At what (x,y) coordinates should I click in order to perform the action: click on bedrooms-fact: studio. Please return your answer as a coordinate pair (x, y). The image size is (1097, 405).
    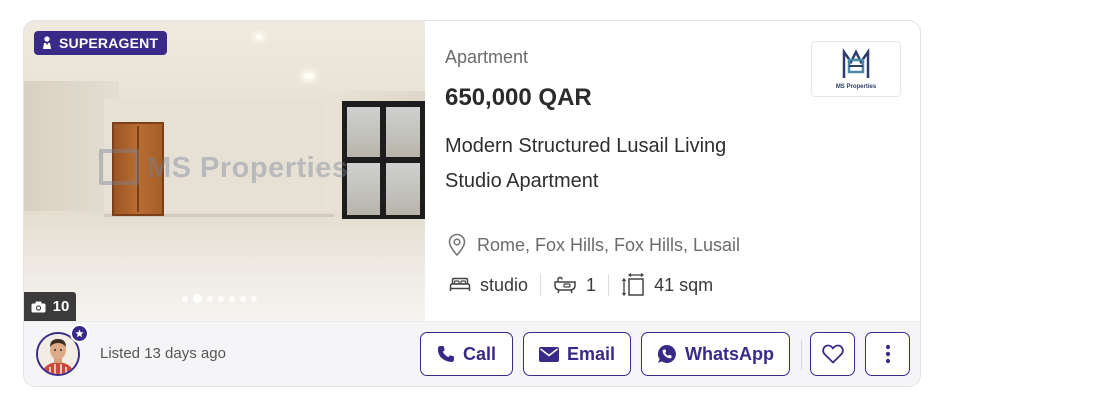
    Looking at the image, I should click on (488, 285).